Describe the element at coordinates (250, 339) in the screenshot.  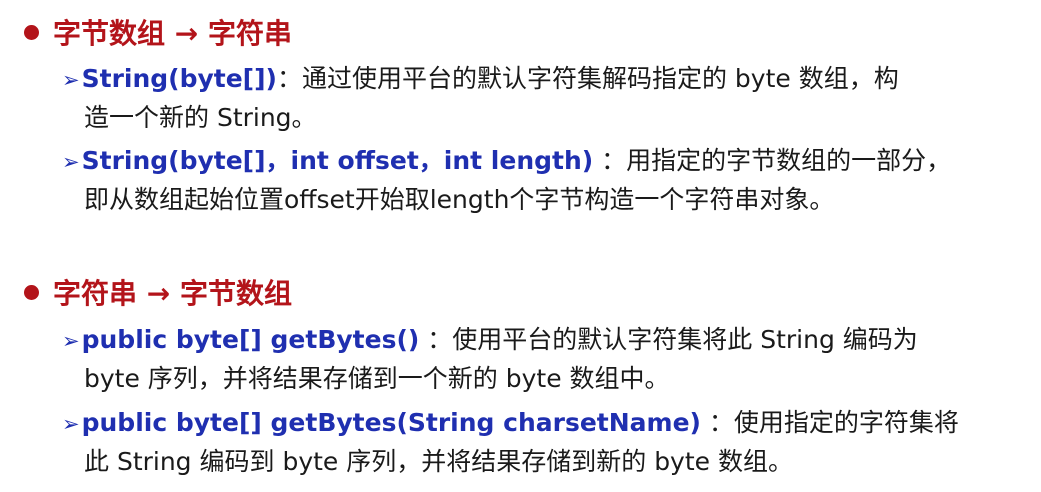
I see `method-signature: public byte[] getBytes()` at that location.